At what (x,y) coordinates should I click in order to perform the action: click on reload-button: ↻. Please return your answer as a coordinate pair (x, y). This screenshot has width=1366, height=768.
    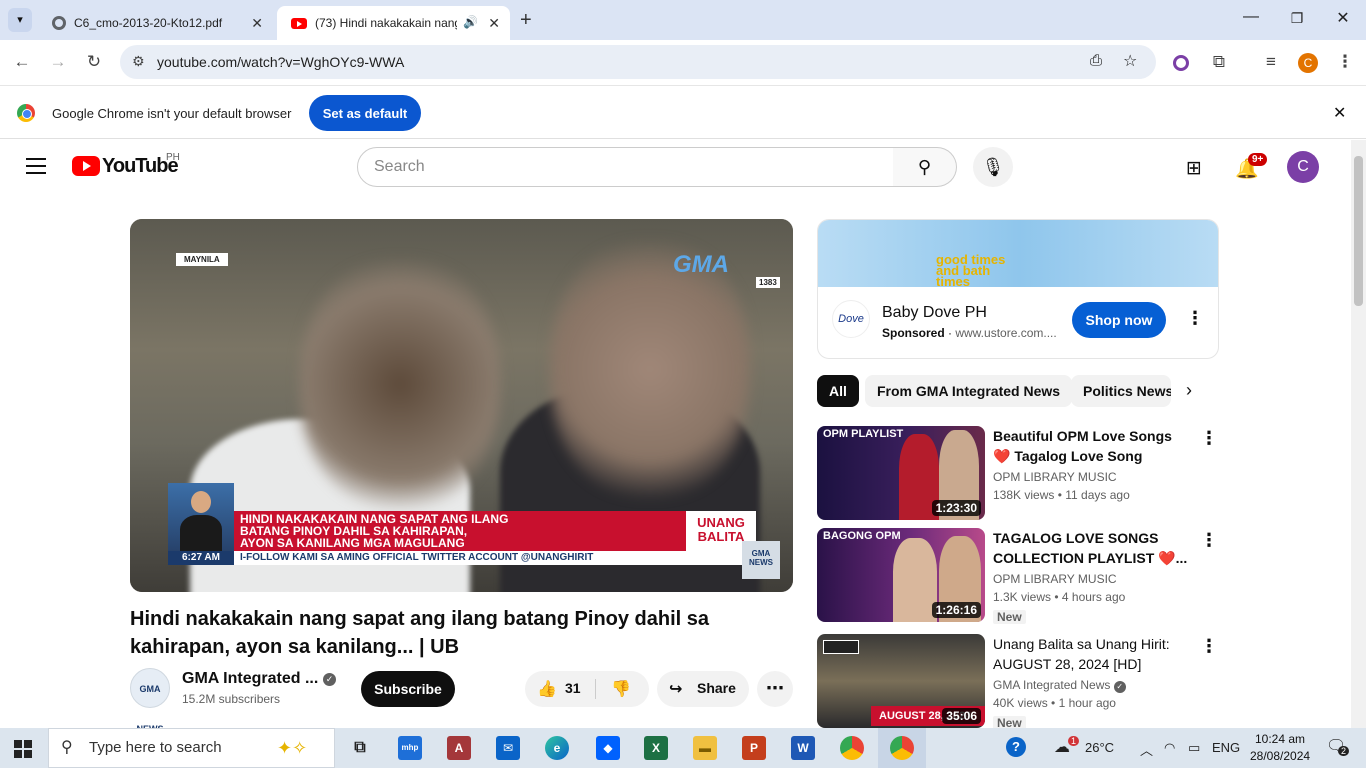
    Looking at the image, I should click on (94, 62).